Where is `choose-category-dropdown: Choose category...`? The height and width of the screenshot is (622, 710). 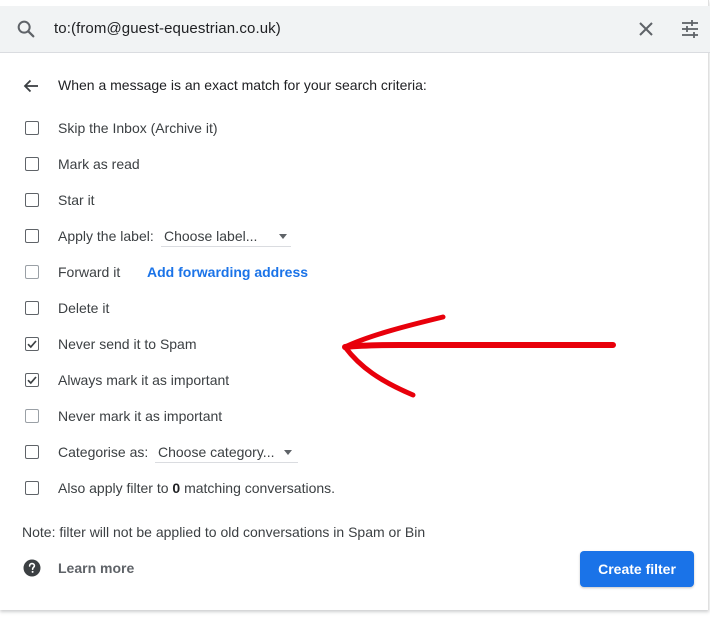
choose-category-dropdown: Choose category... is located at coordinates (226, 452).